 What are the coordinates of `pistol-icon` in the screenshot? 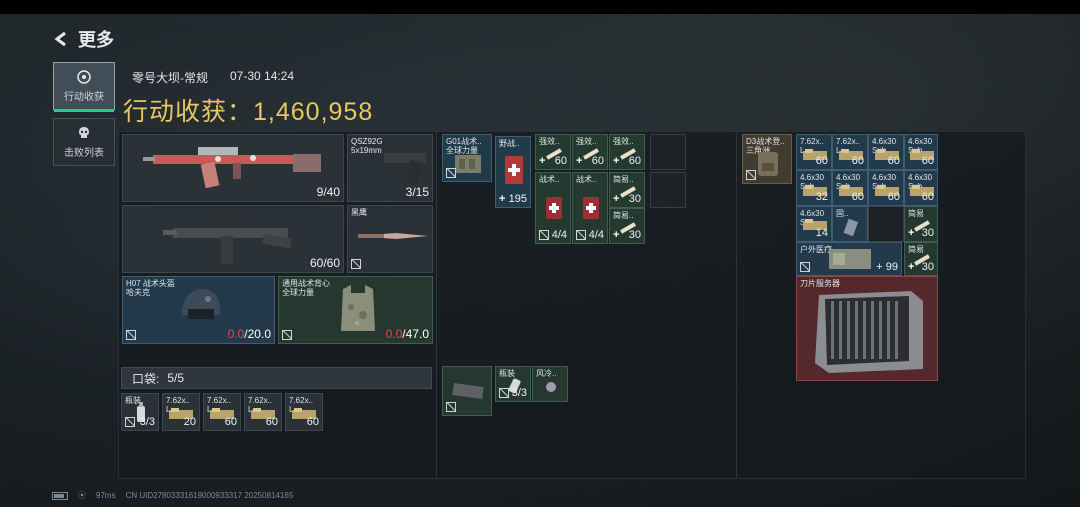 It's located at (405, 168).